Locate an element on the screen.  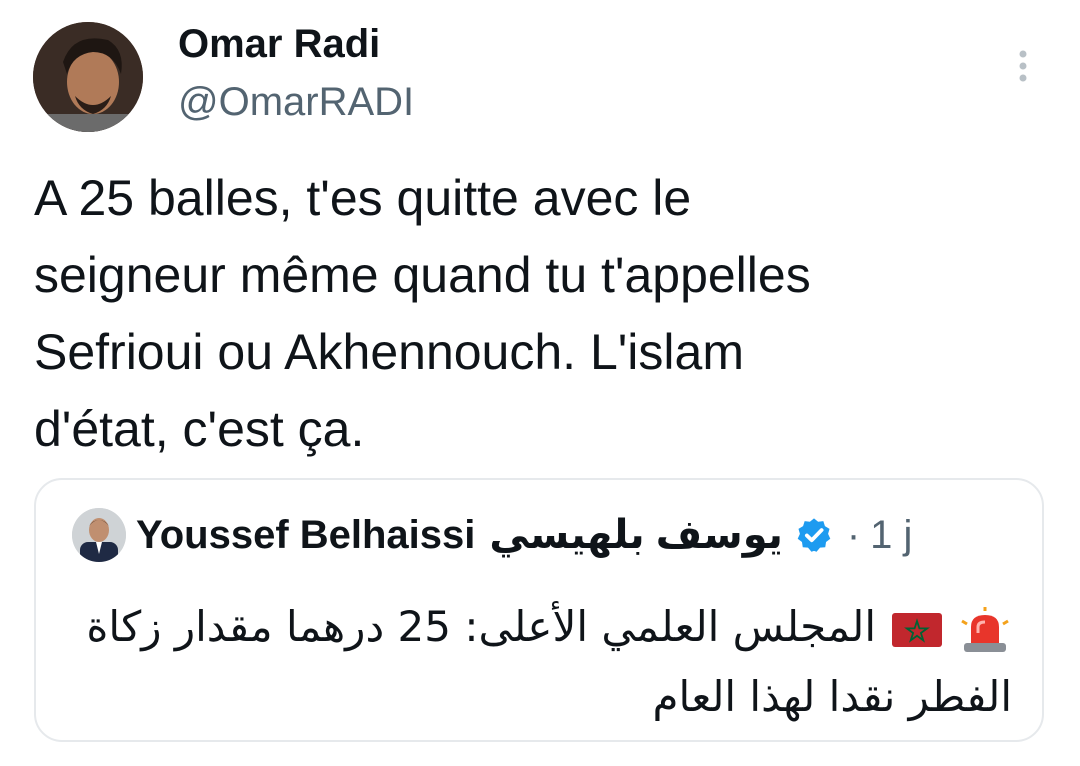
author-name: Omar Radi is located at coordinates (279, 44).